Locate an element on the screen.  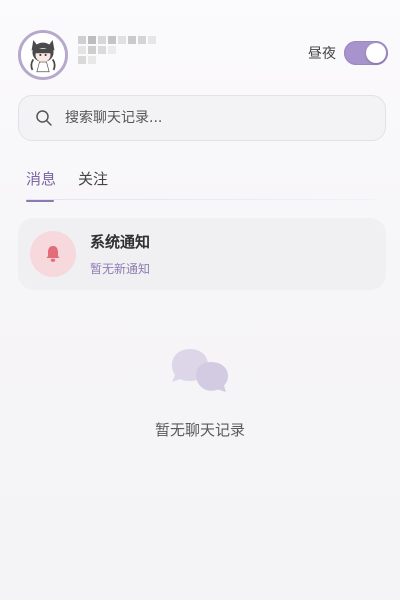
system-notification-item: 系统通知 暂无新通知 is located at coordinates (202, 254).